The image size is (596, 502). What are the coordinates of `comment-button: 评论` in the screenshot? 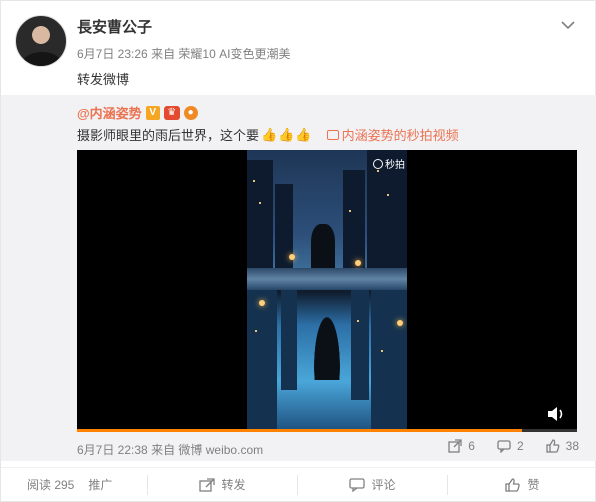 It's located at (372, 484).